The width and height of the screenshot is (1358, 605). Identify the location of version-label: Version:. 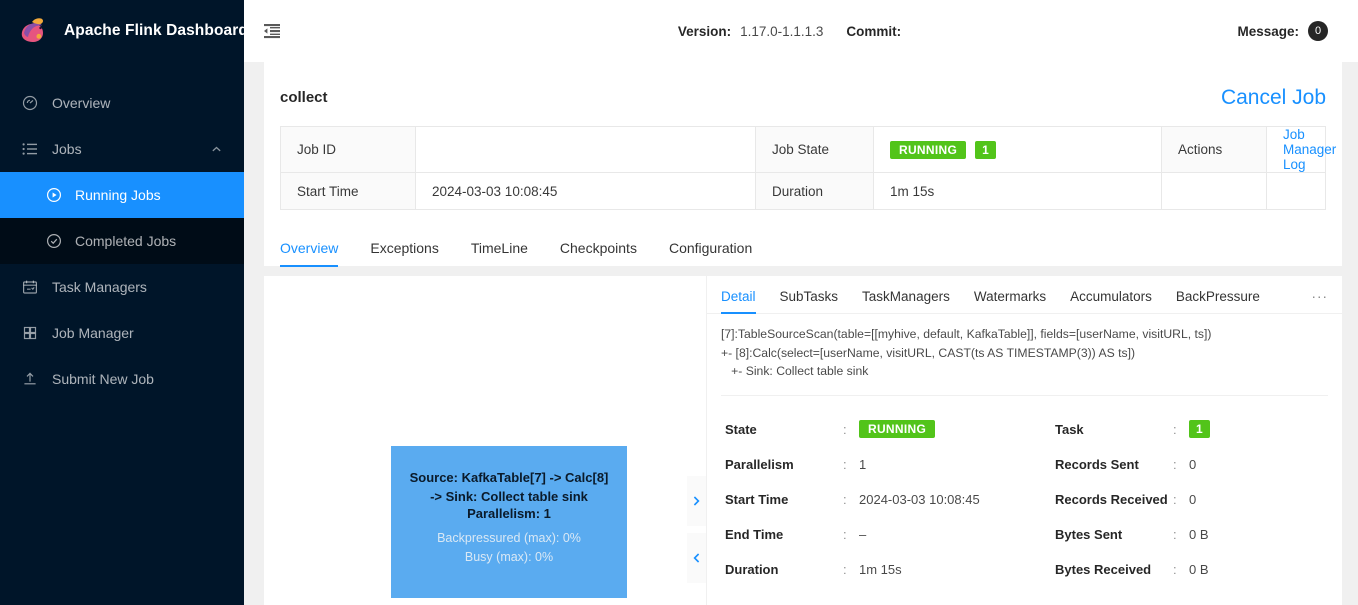
(704, 31).